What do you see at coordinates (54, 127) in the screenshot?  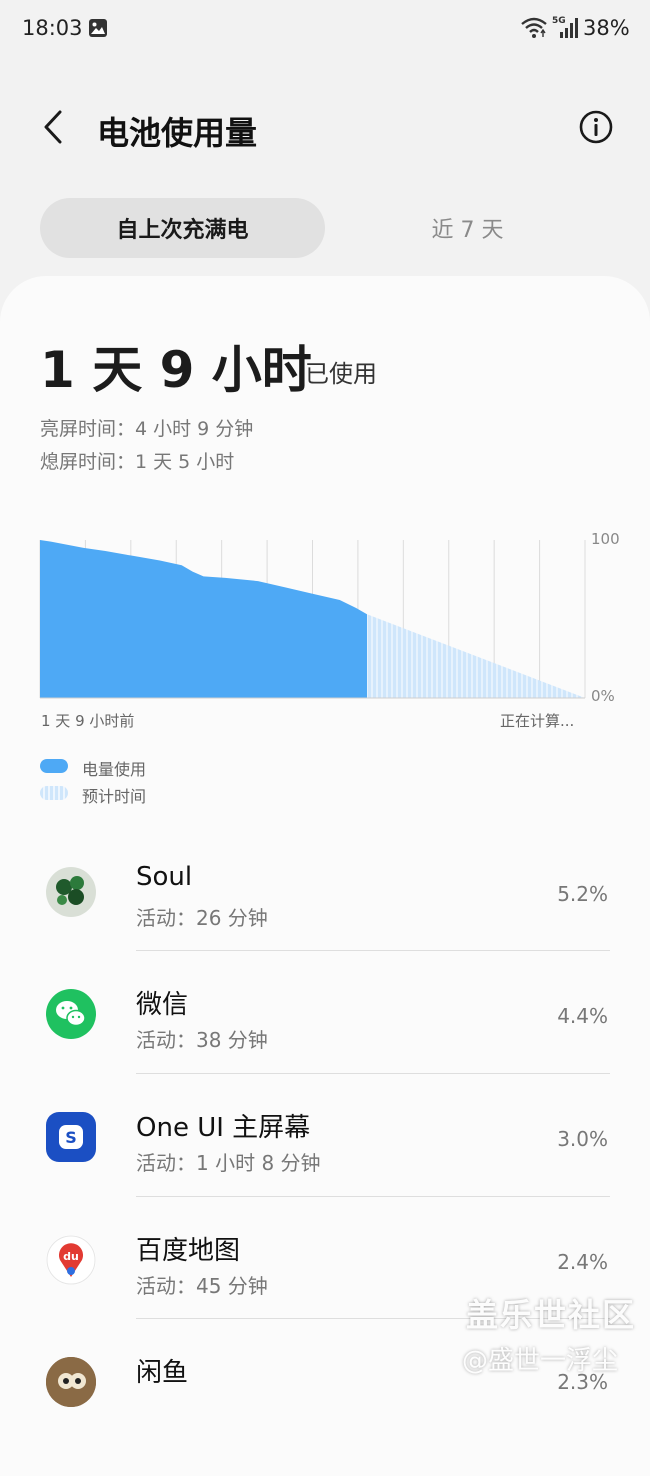 I see `chevron-left-icon` at bounding box center [54, 127].